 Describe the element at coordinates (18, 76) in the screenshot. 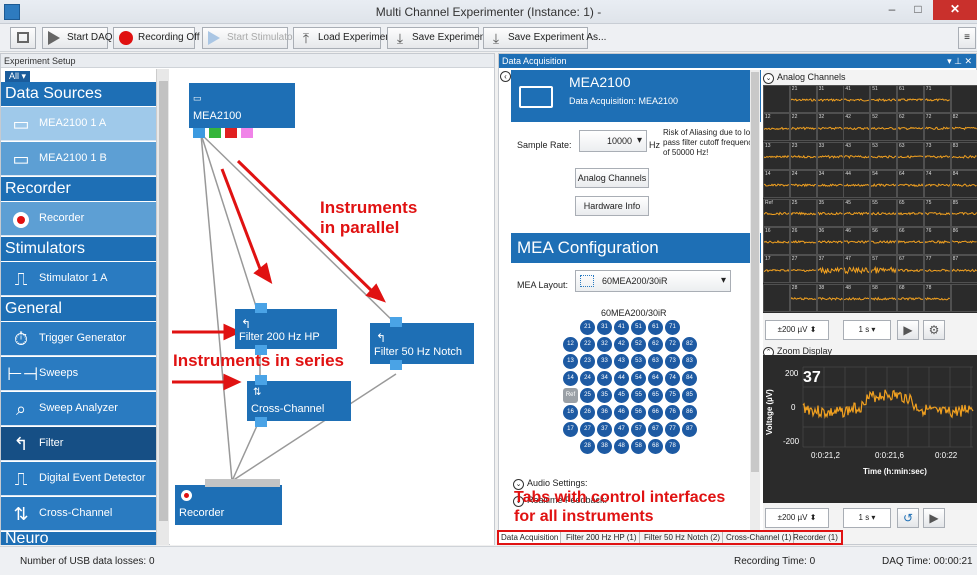

I see `filter-combo: All ▾` at that location.